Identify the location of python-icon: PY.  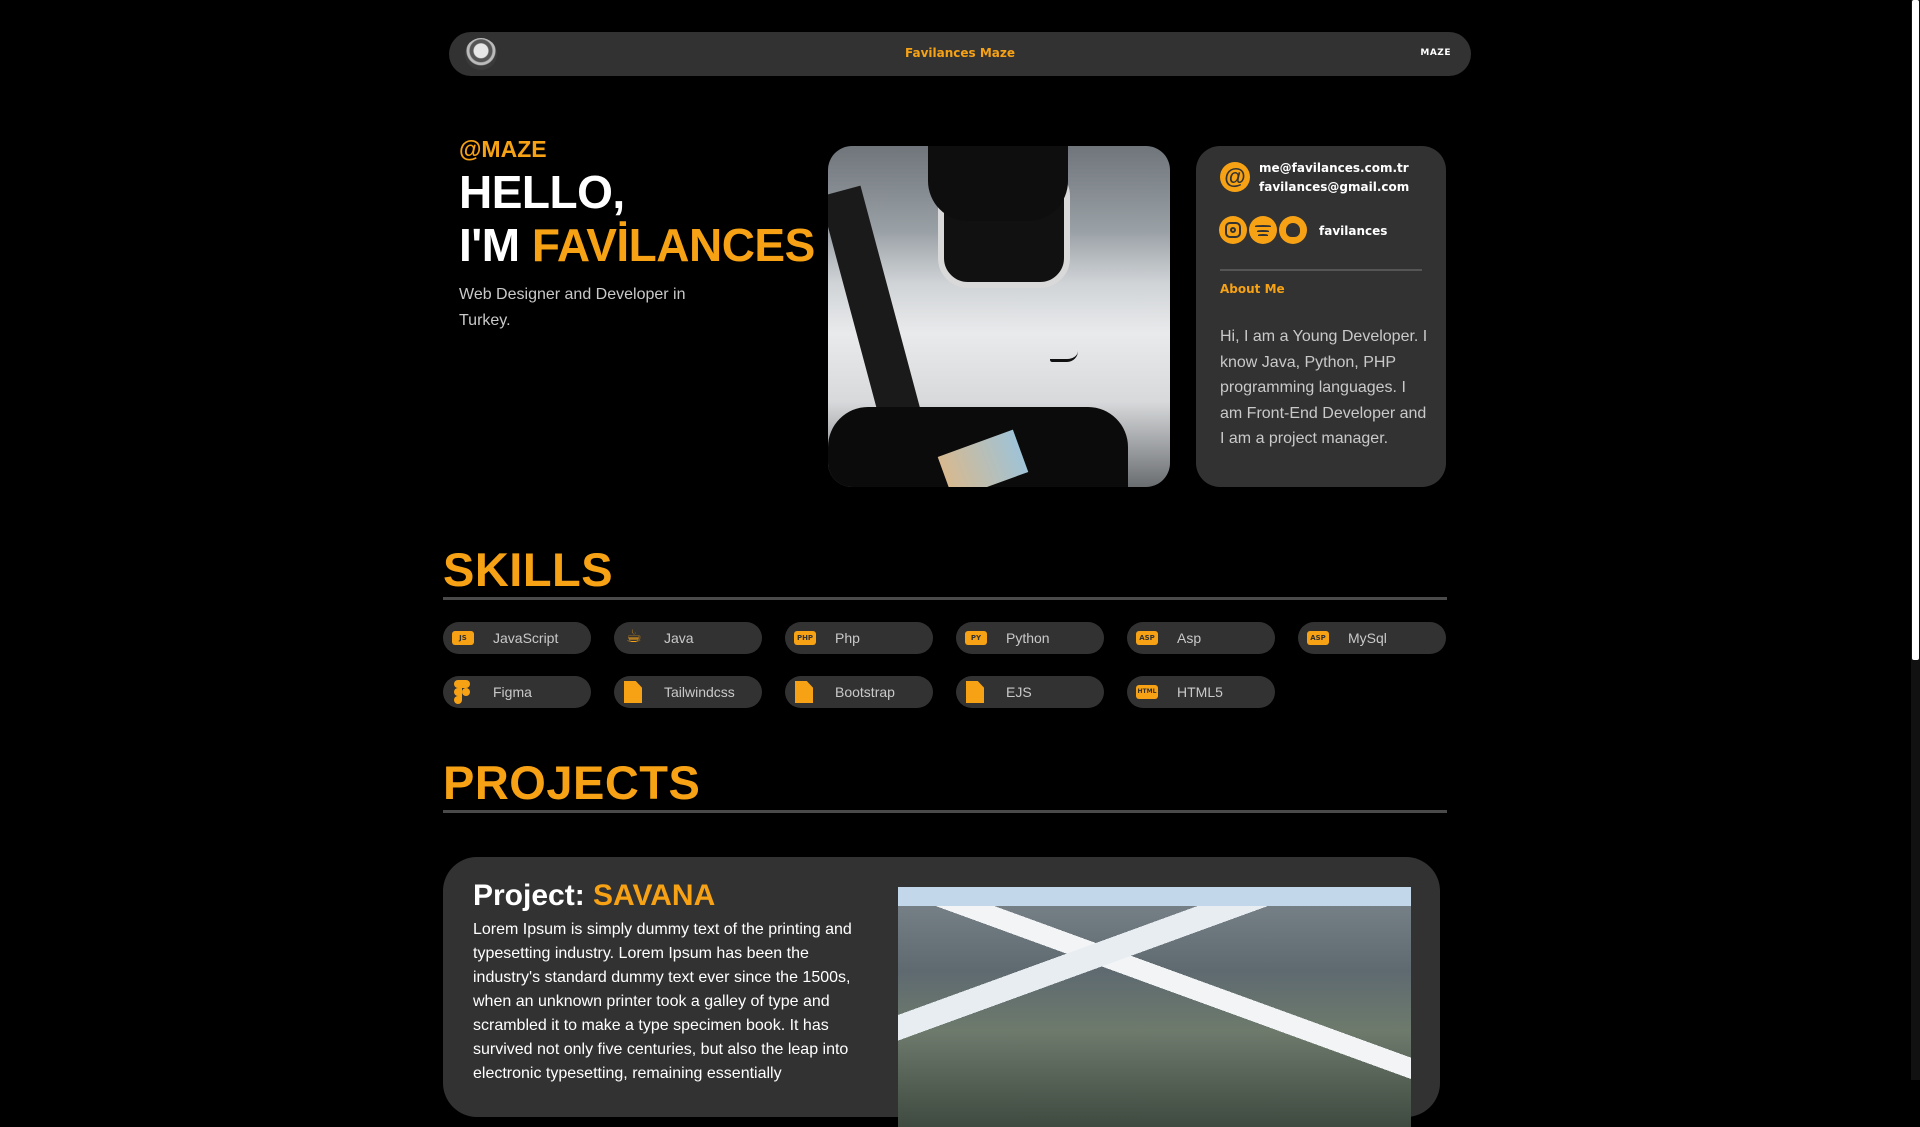
(976, 638).